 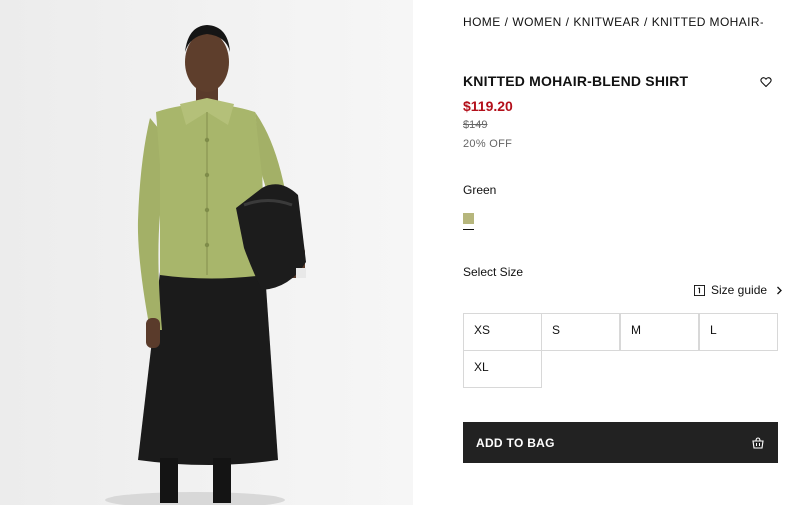 I want to click on original-price: $149, so click(x=475, y=125).